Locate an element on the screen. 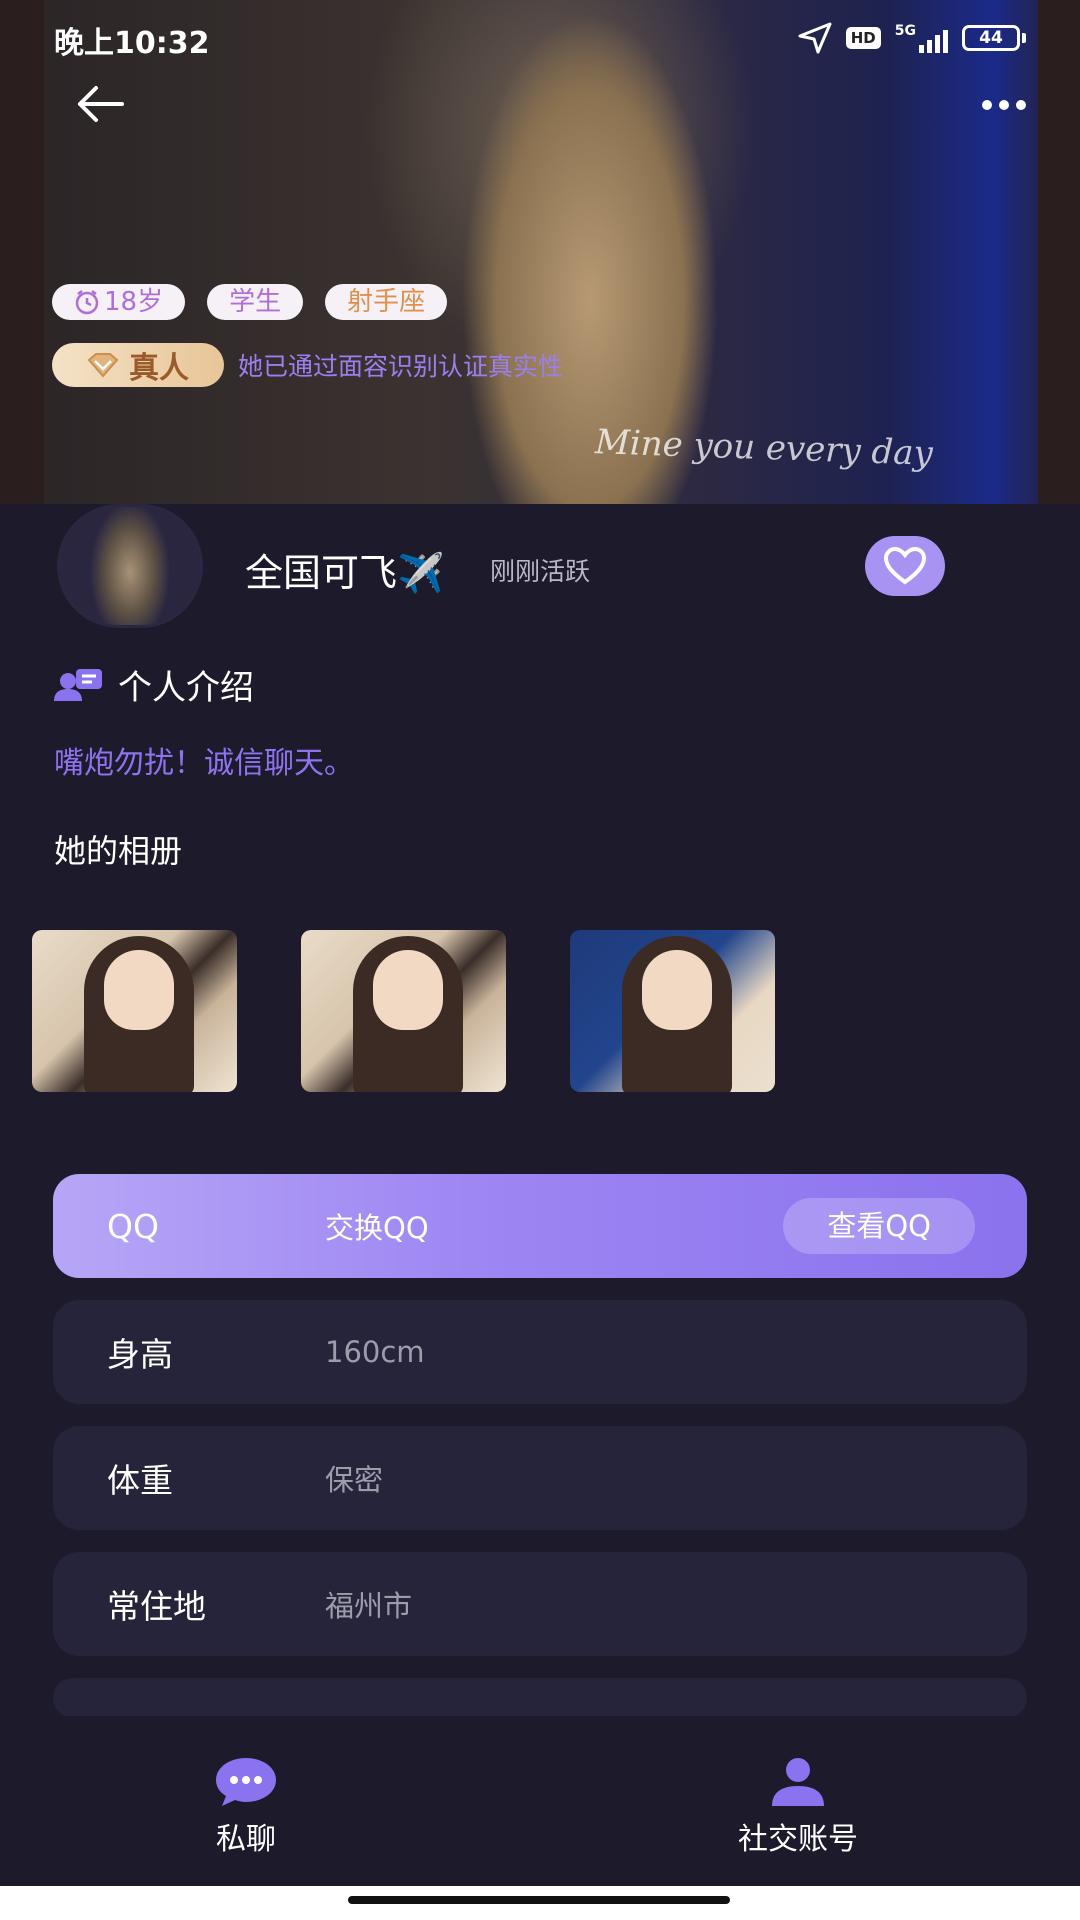 This screenshot has height=1920, width=1080. photo-album is located at coordinates (403, 1011).